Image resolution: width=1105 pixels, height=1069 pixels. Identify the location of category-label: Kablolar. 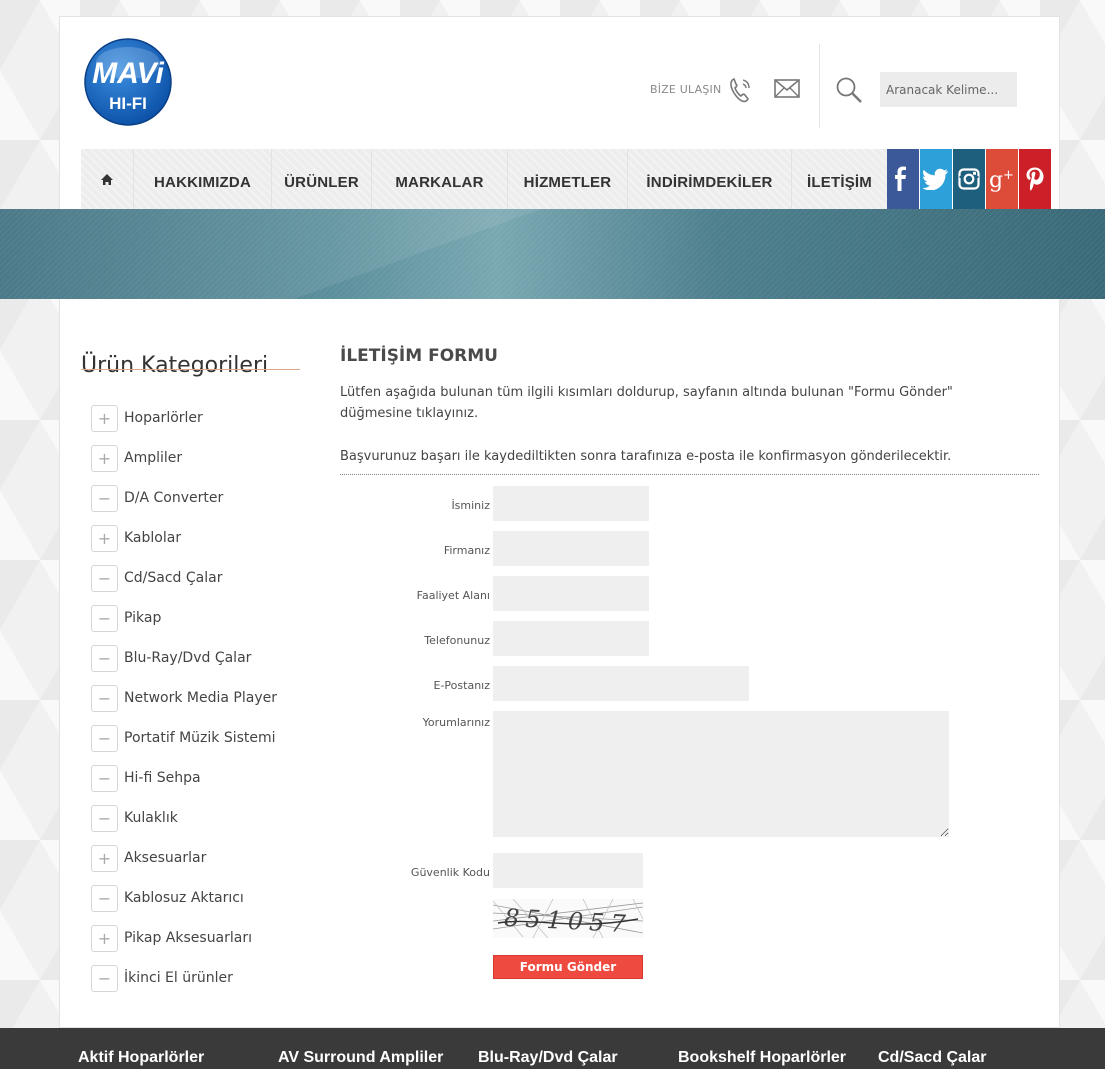
(152, 538).